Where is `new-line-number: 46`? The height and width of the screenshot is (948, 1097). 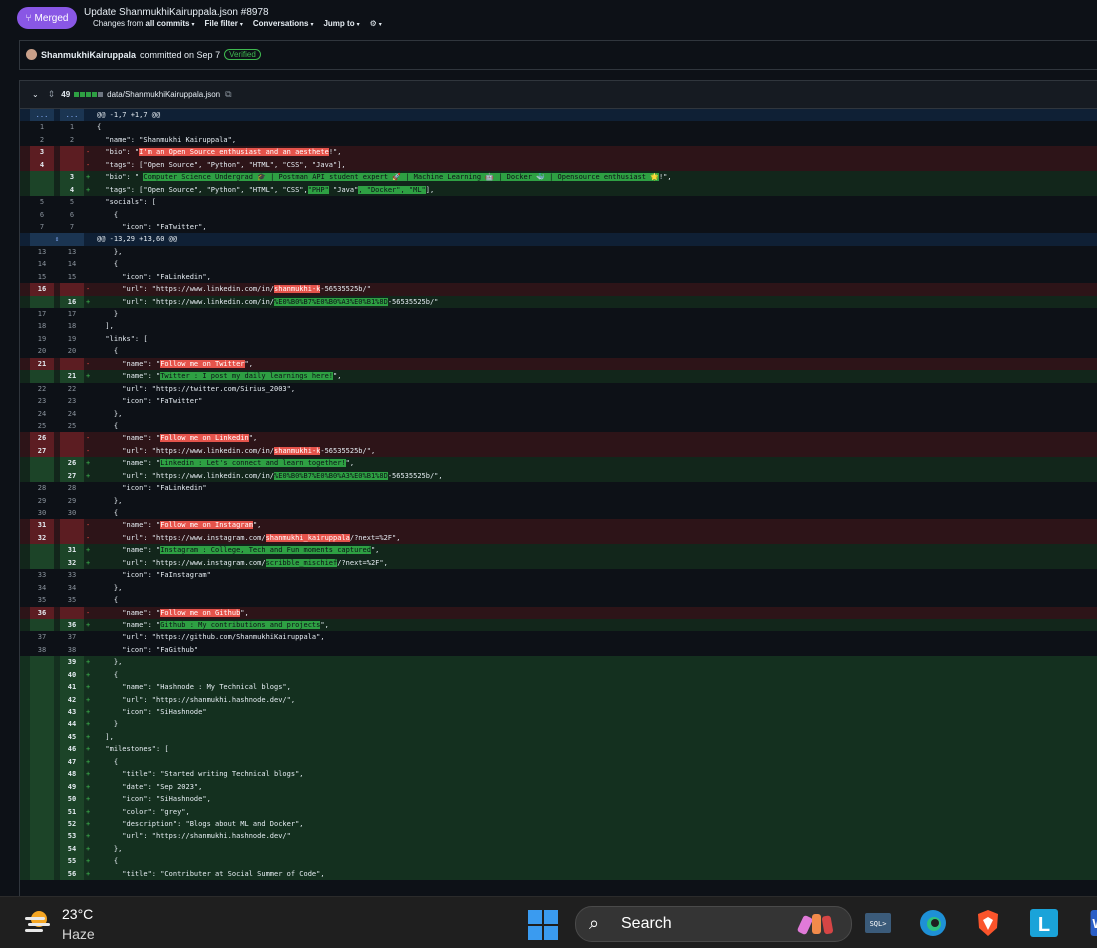
new-line-number: 46 is located at coordinates (72, 749).